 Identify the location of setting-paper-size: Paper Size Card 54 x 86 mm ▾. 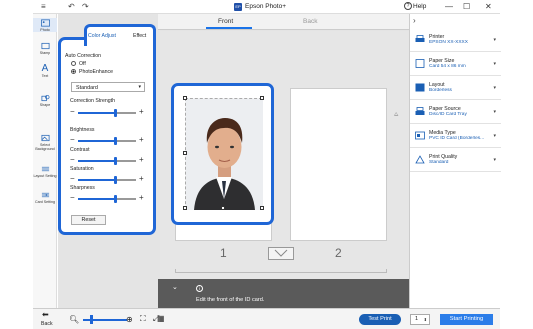
(455, 65).